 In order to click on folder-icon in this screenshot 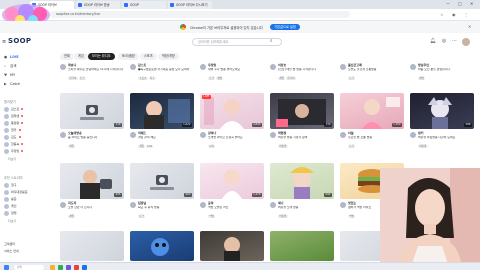, I will do `click(52, 267)`.